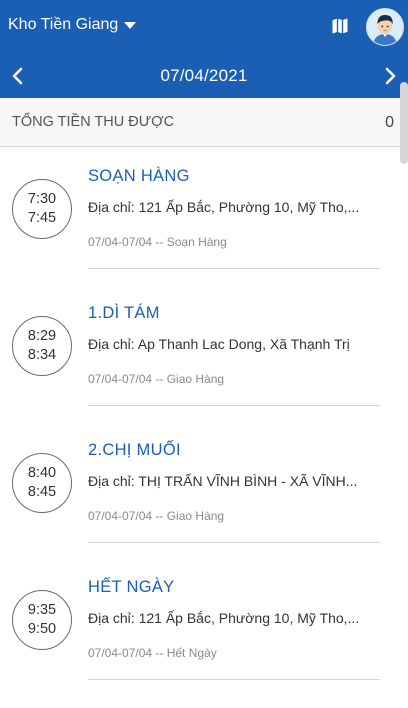 The width and height of the screenshot is (408, 708). I want to click on time-end: 7:45, so click(42, 218).